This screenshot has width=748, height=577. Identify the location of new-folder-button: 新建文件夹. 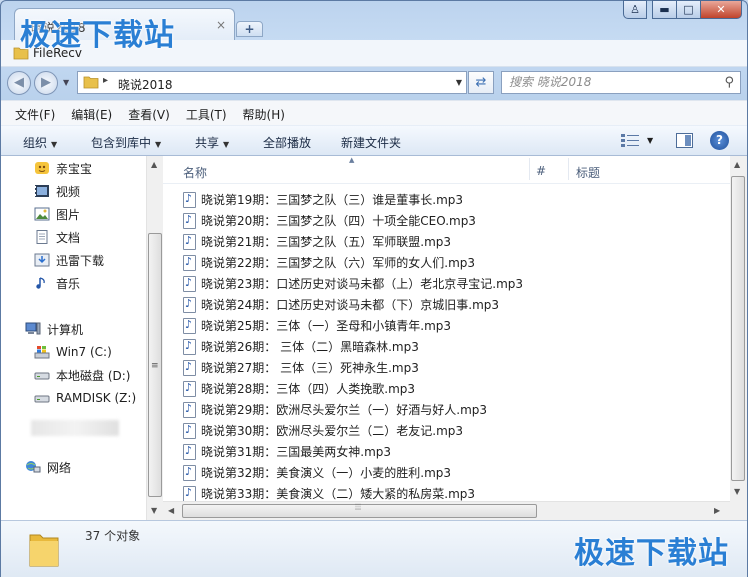
(371, 142).